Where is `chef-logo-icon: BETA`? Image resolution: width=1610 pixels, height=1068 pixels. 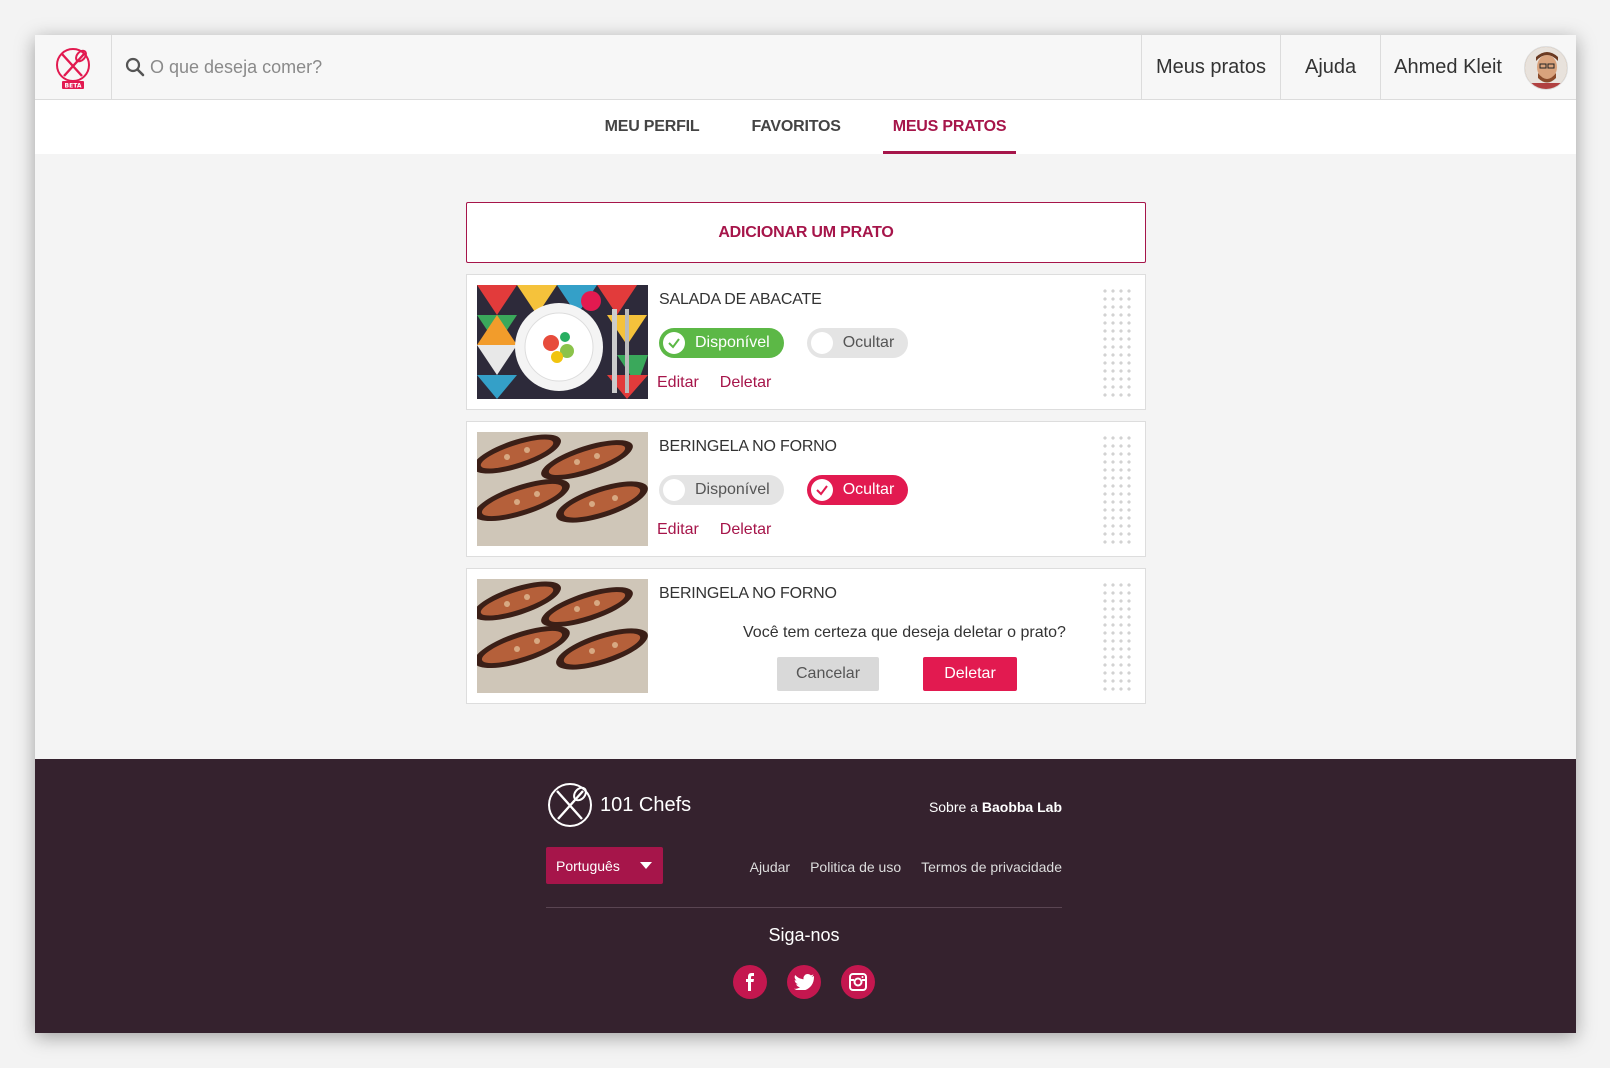
chef-logo-icon: BETA is located at coordinates (73, 68).